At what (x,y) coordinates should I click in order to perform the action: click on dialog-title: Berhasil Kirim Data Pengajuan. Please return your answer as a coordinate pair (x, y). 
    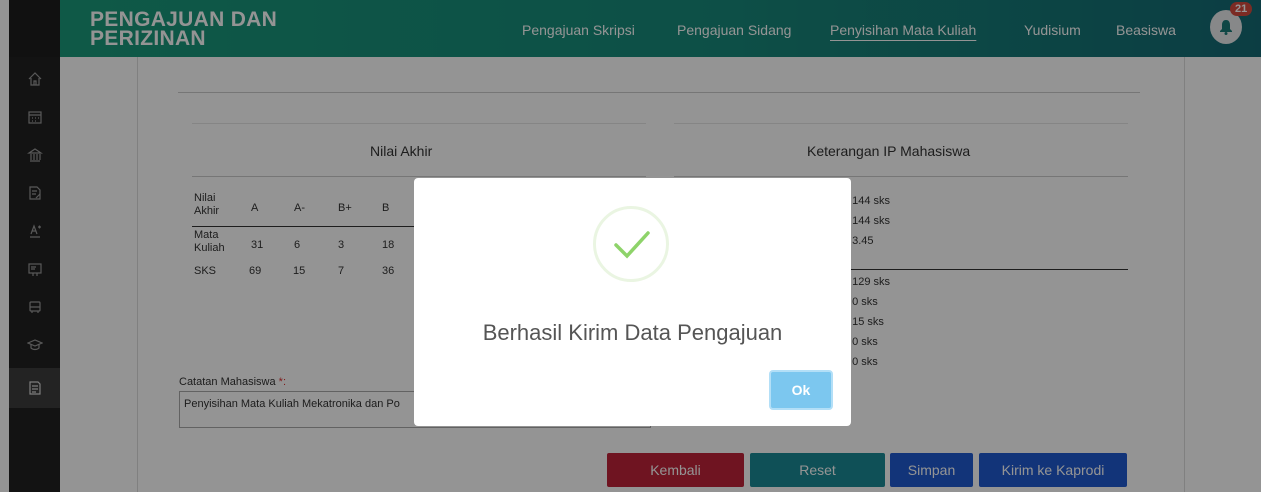
    Looking at the image, I should click on (632, 332).